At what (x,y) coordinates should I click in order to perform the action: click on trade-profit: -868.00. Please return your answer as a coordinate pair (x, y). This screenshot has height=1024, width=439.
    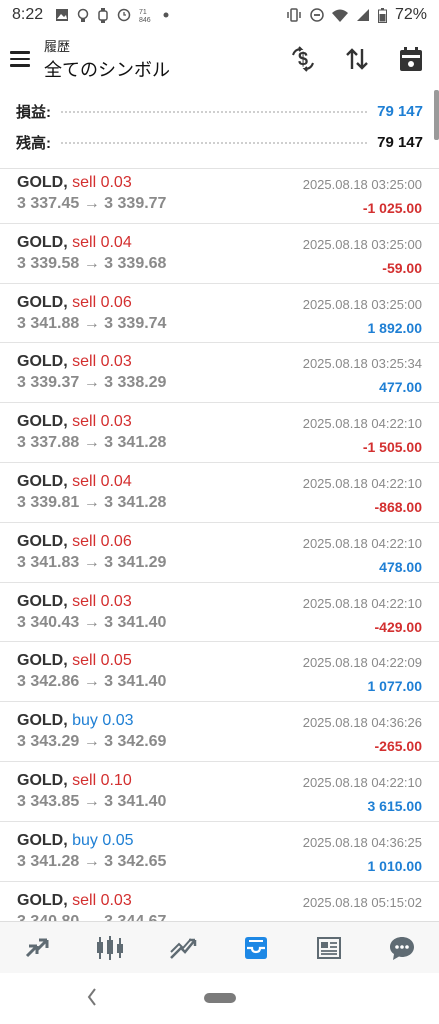
    Looking at the image, I should click on (398, 506).